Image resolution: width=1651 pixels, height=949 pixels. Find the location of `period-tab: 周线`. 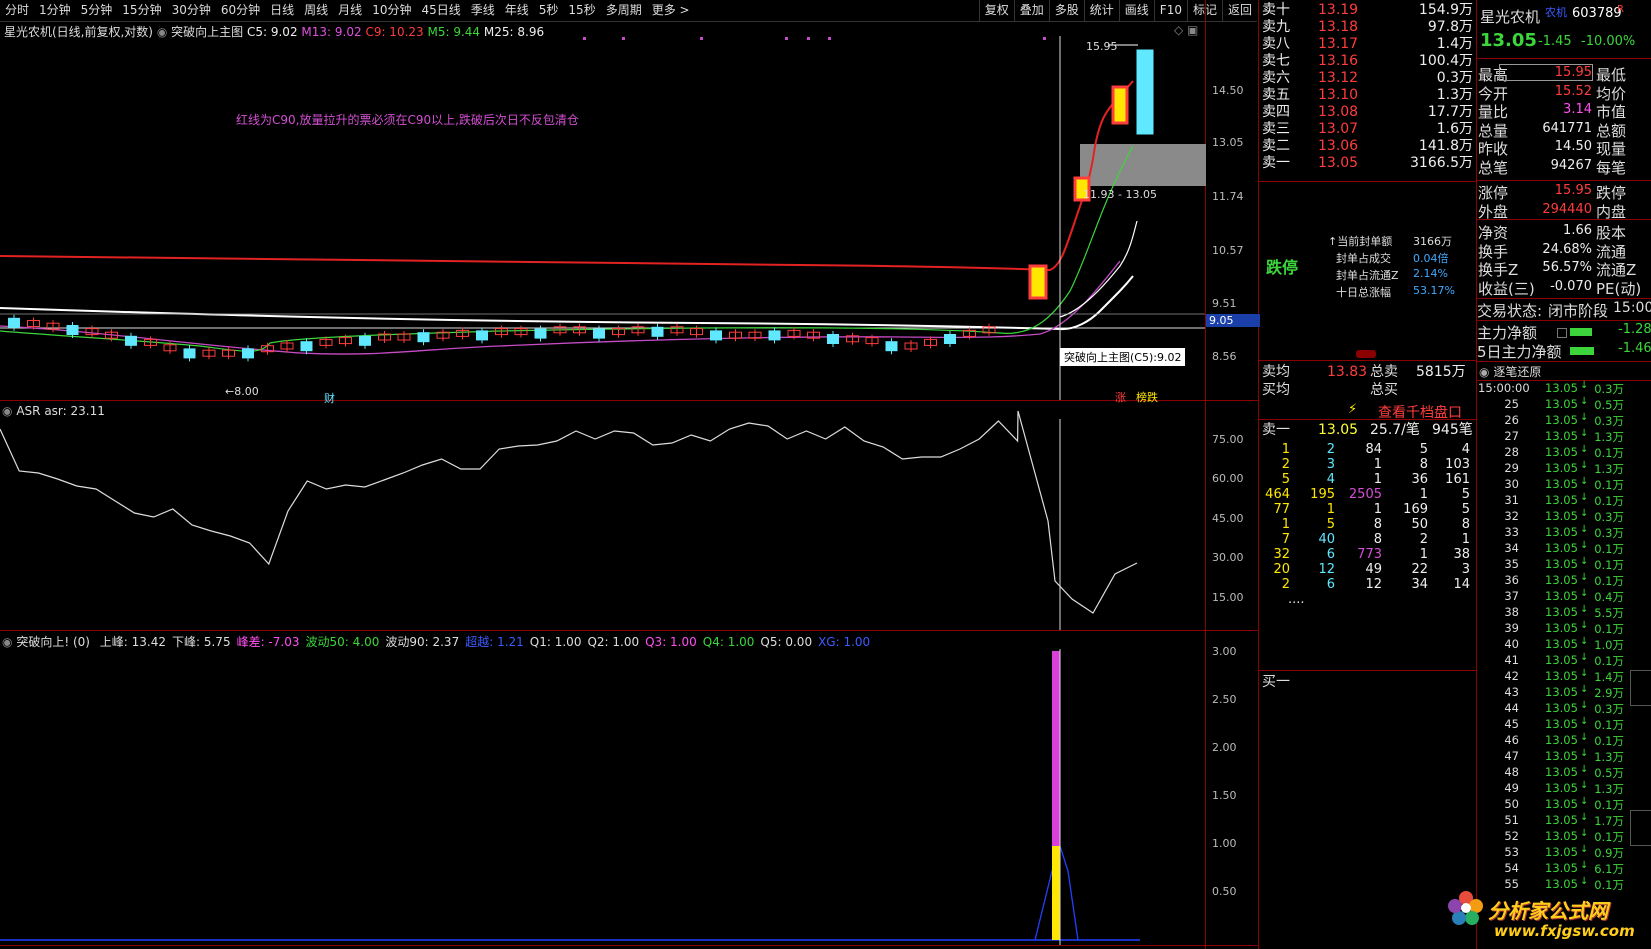

period-tab: 周线 is located at coordinates (316, 10).